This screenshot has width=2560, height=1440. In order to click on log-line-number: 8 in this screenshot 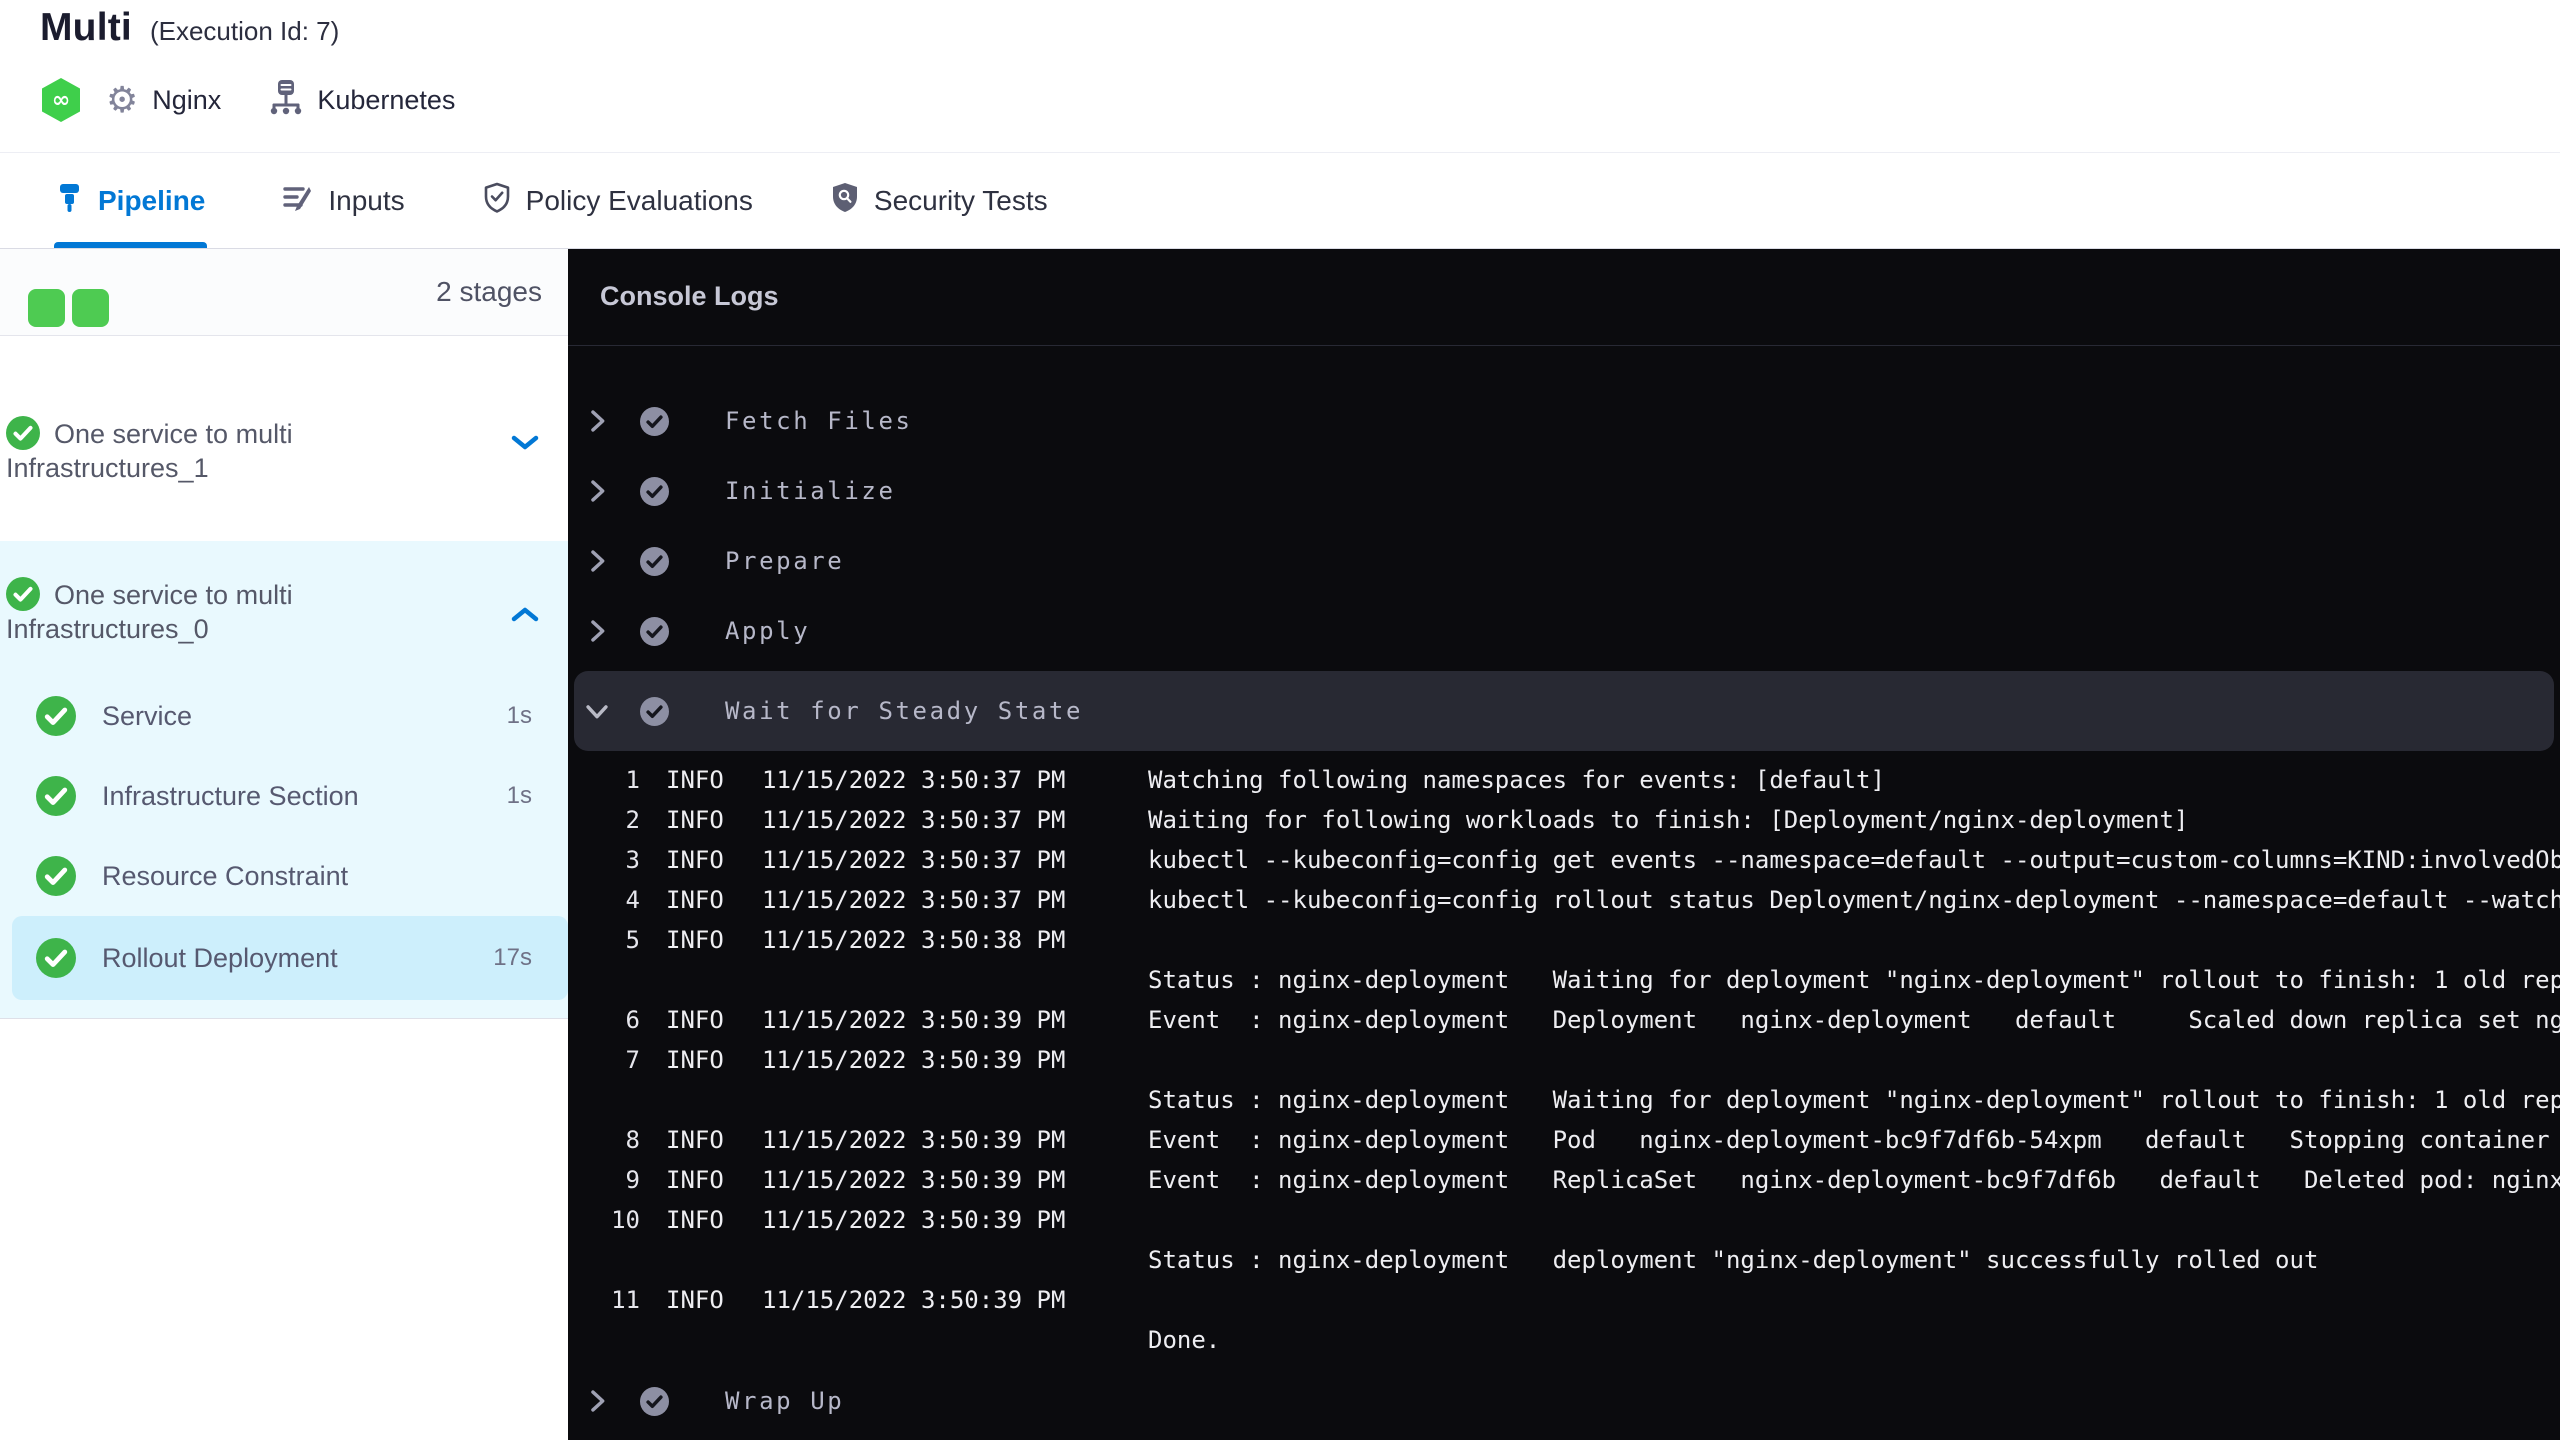, I will do `click(632, 1140)`.